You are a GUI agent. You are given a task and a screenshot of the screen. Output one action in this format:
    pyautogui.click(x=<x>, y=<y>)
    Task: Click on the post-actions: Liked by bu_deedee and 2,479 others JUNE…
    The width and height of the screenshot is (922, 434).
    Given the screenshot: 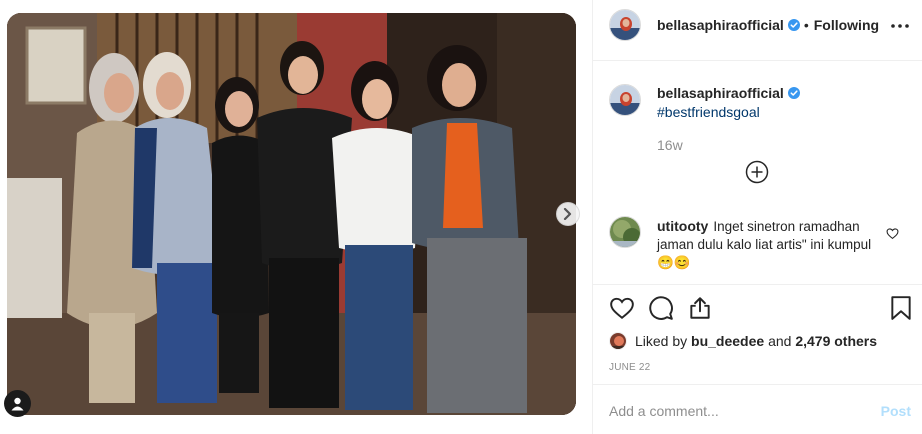 What is the action you would take?
    pyautogui.click(x=757, y=334)
    